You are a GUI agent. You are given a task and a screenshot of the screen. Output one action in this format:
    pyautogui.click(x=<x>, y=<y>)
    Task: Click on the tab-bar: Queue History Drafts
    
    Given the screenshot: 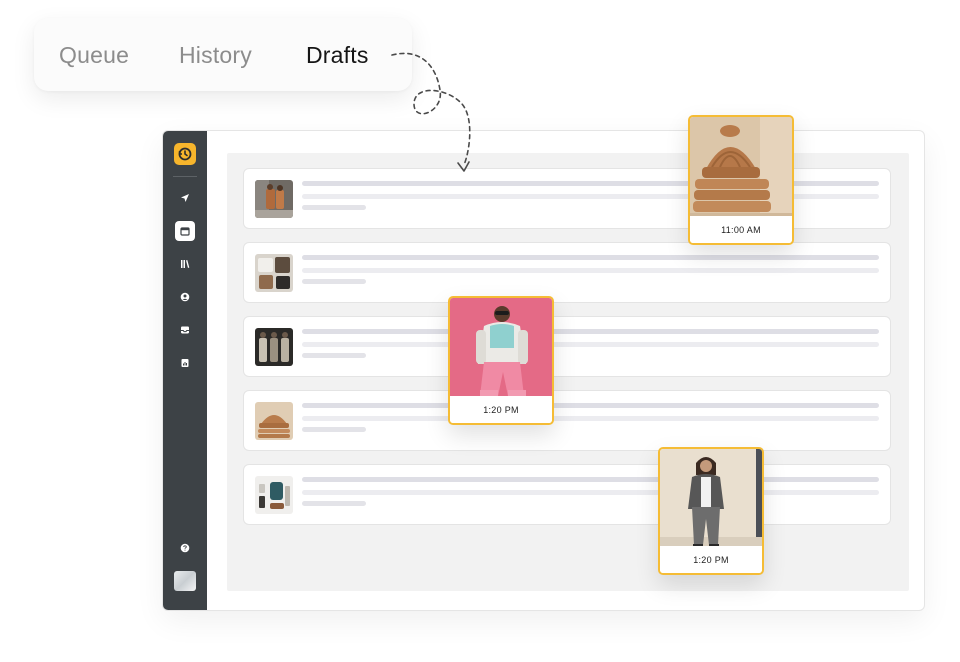 What is the action you would take?
    pyautogui.click(x=223, y=54)
    